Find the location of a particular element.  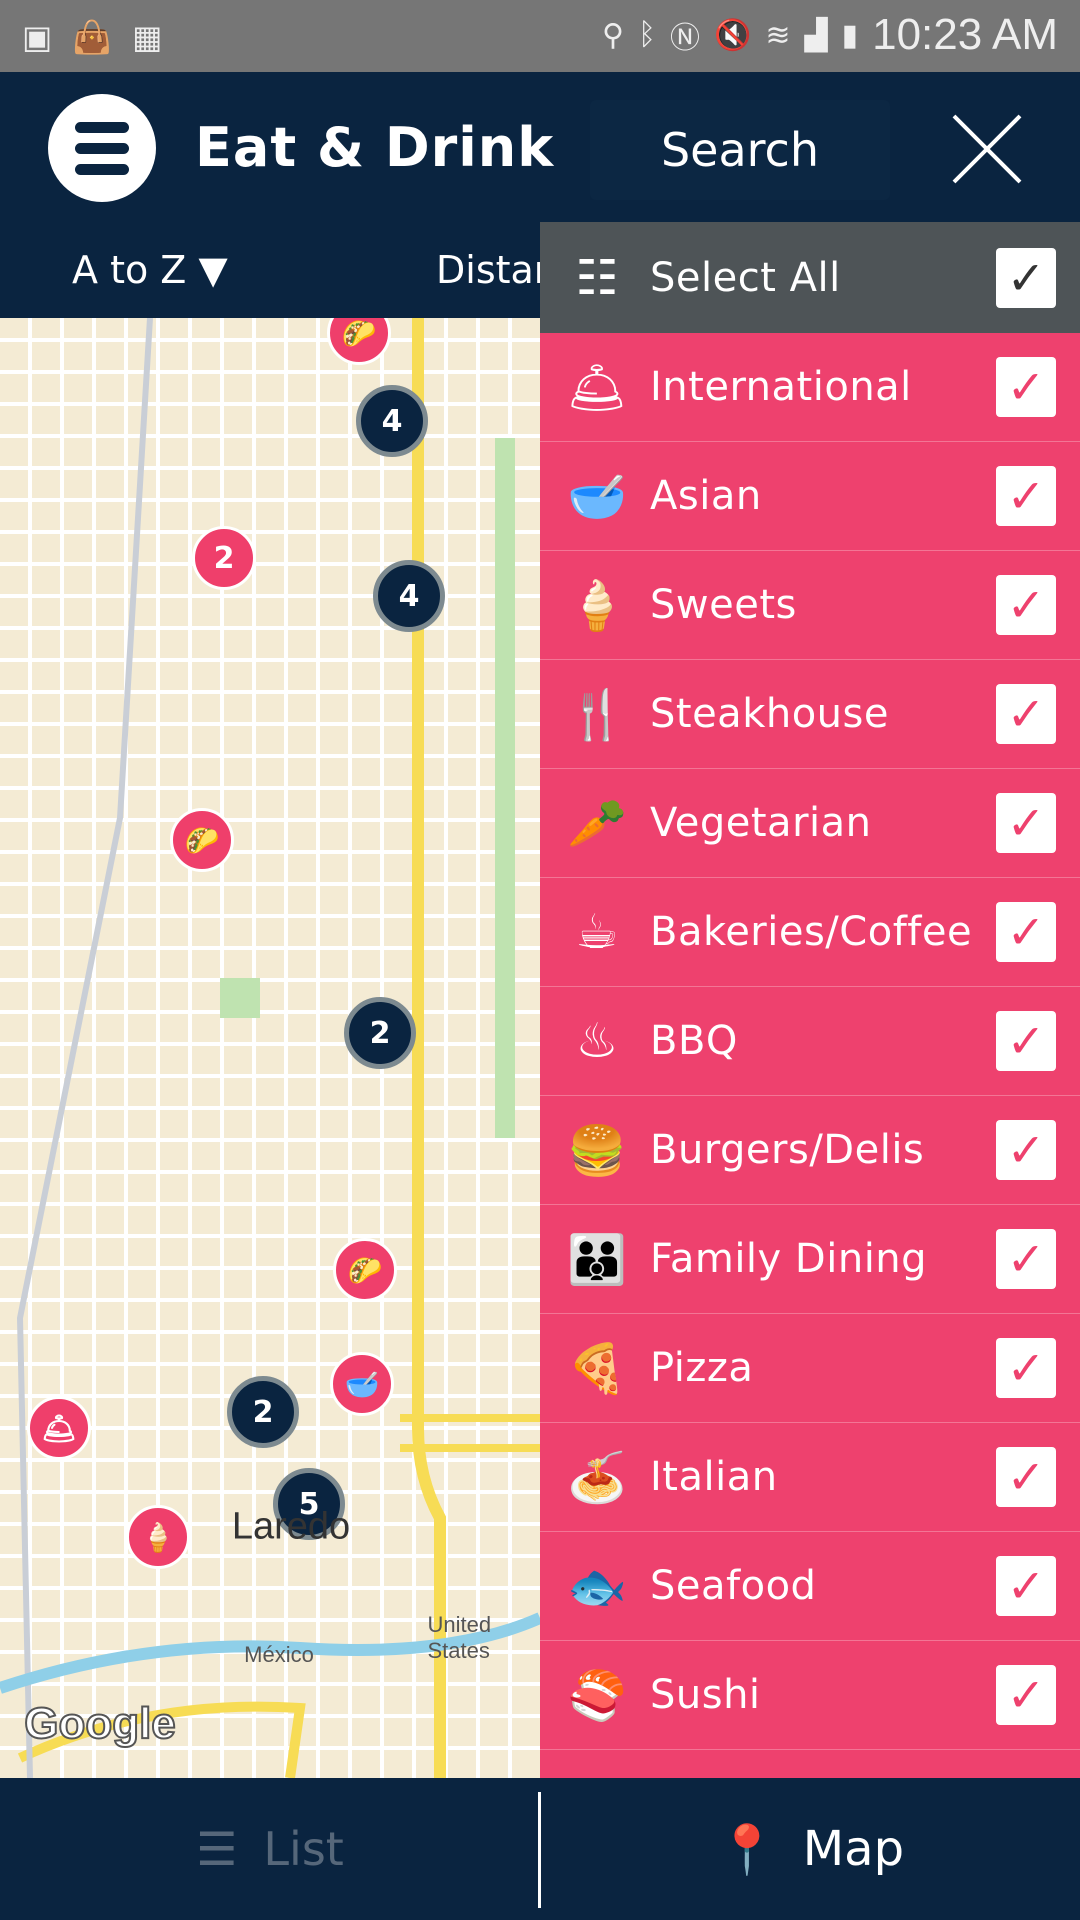

category-label: Bakeries/Coffee is located at coordinates (811, 932).